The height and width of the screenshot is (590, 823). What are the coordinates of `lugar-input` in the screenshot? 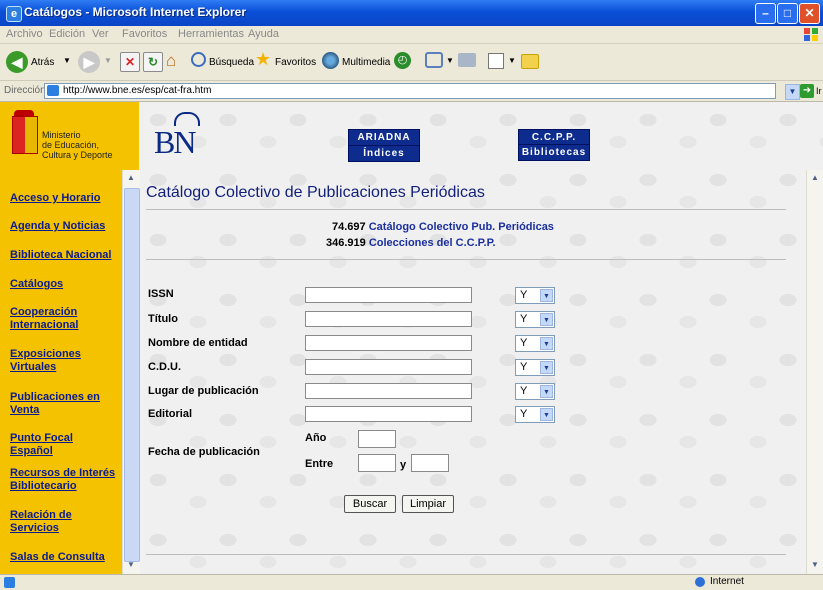 It's located at (388, 391).